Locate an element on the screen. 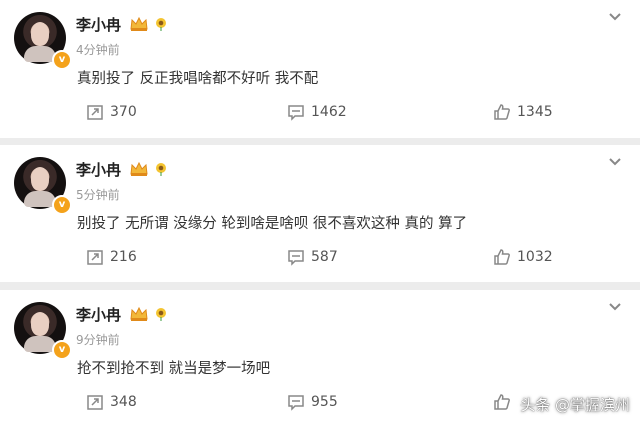 Image resolution: width=640 pixels, height=421 pixels. repost-button: 348 is located at coordinates (111, 402).